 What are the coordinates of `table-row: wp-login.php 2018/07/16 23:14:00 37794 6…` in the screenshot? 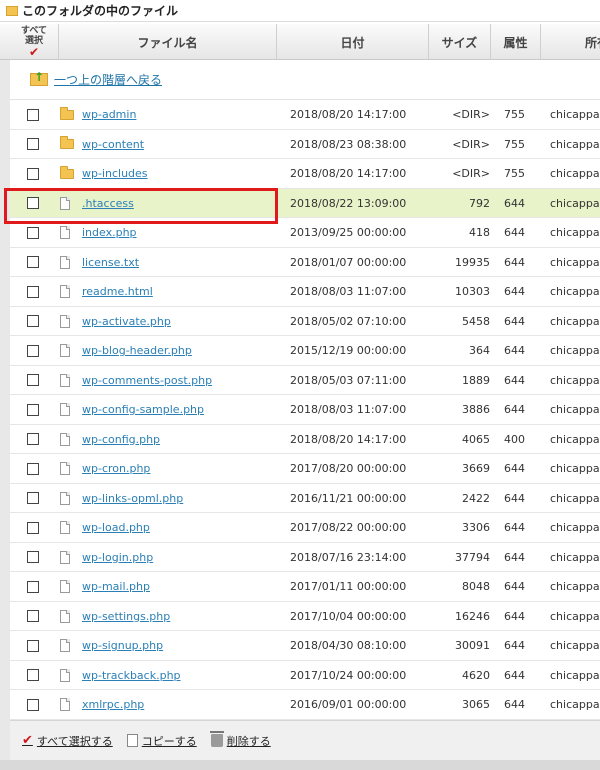 It's located at (305, 557).